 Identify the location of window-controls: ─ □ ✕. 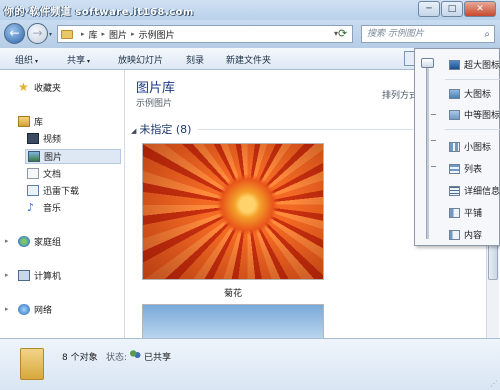
(457, 9).